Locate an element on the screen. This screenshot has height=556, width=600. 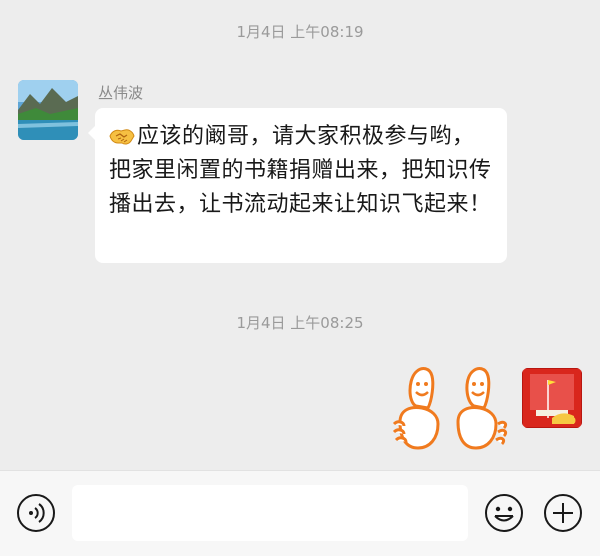
voice-input-button is located at coordinates (36, 513).